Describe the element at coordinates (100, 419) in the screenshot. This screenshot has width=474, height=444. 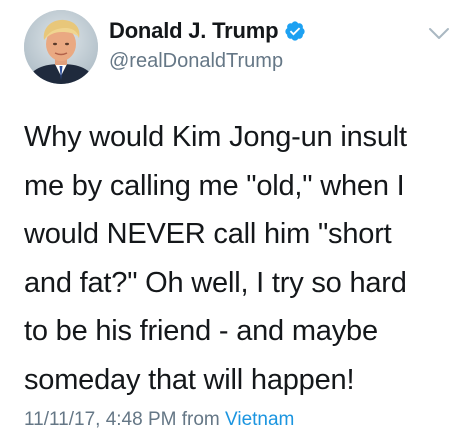
I see `tweet-timestamp: 11/11/17, 4:48 PM` at that location.